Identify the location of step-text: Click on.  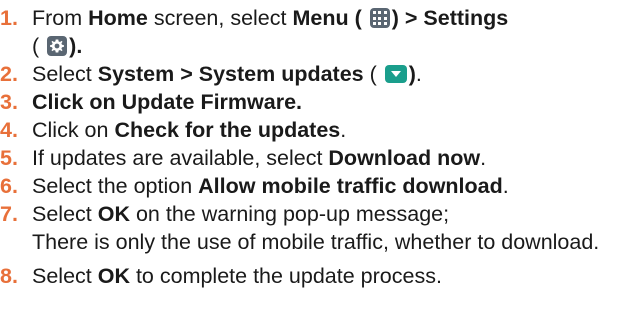
(73, 130).